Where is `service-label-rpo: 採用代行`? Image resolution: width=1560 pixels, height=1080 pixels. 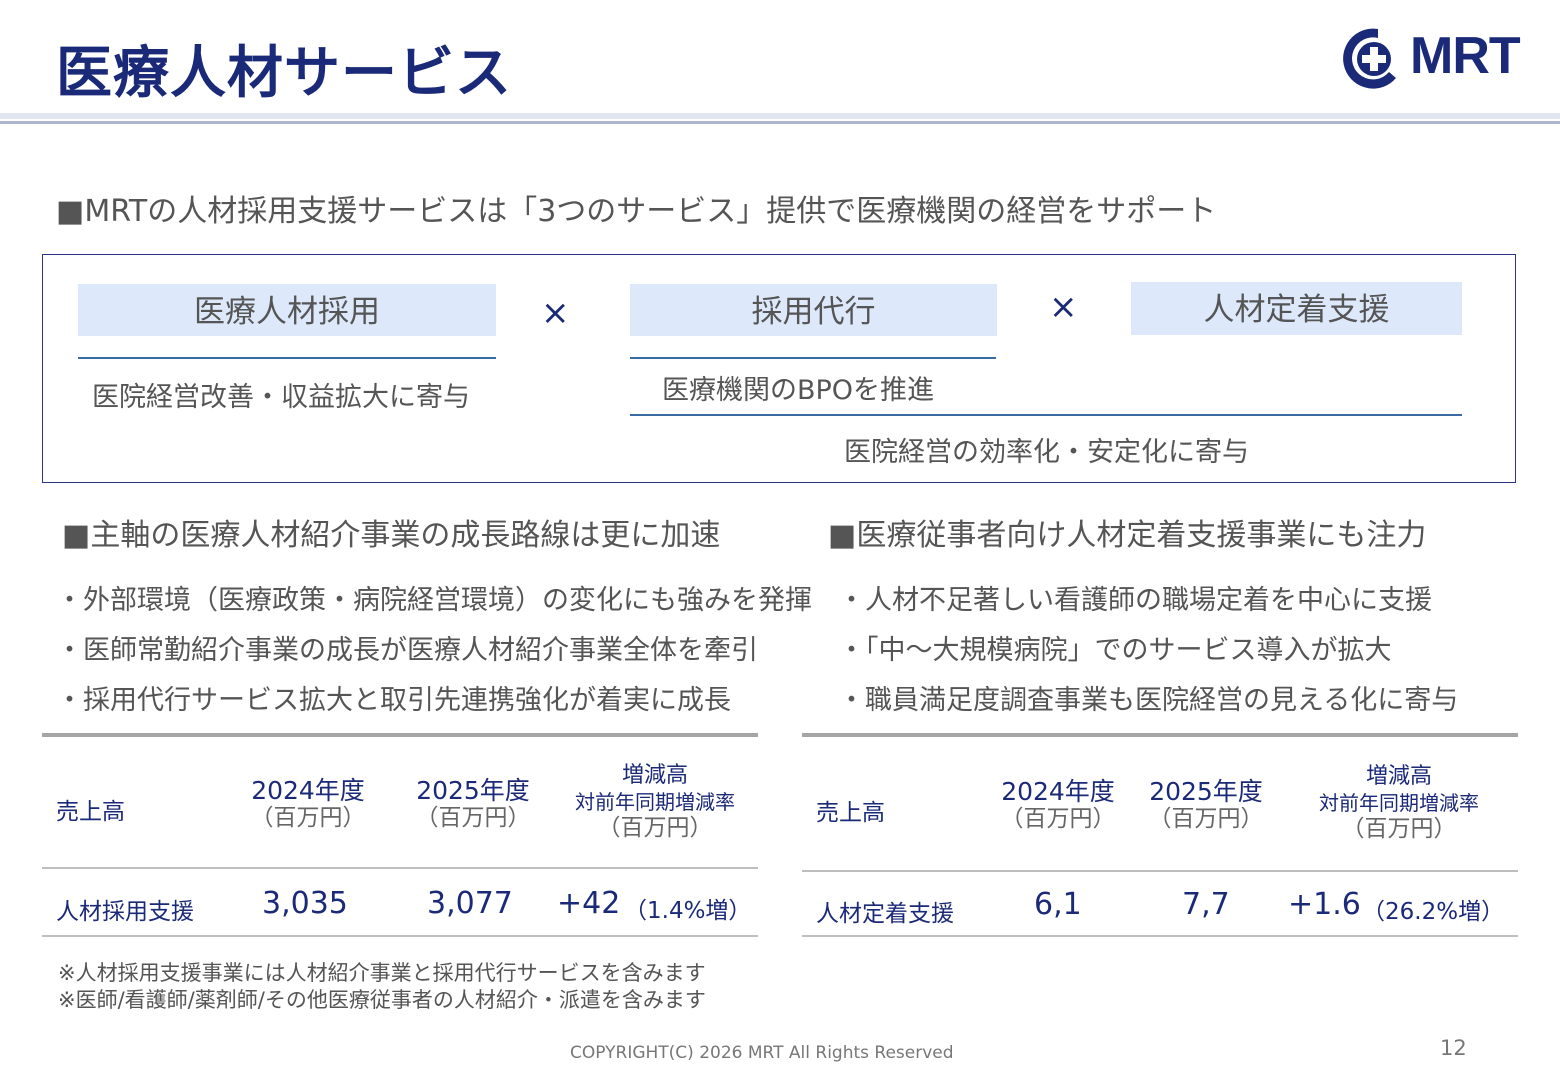 service-label-rpo: 採用代行 is located at coordinates (813, 310).